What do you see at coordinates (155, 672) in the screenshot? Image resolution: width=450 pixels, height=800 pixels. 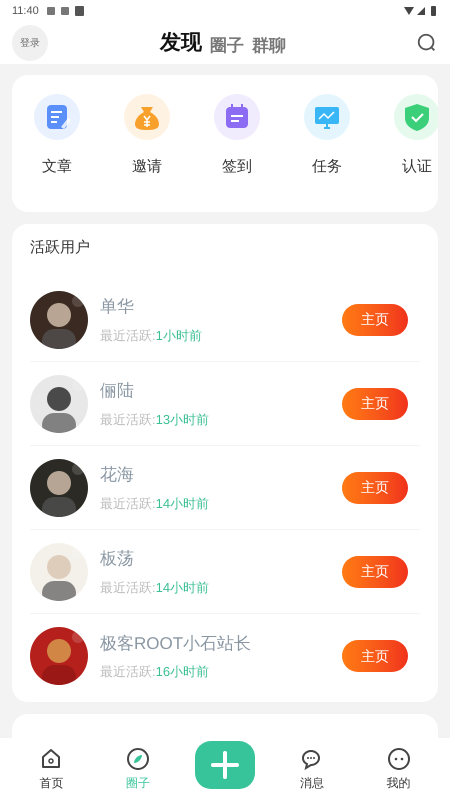 I see `last-active-text: 最近活跃:16小时前` at bounding box center [155, 672].